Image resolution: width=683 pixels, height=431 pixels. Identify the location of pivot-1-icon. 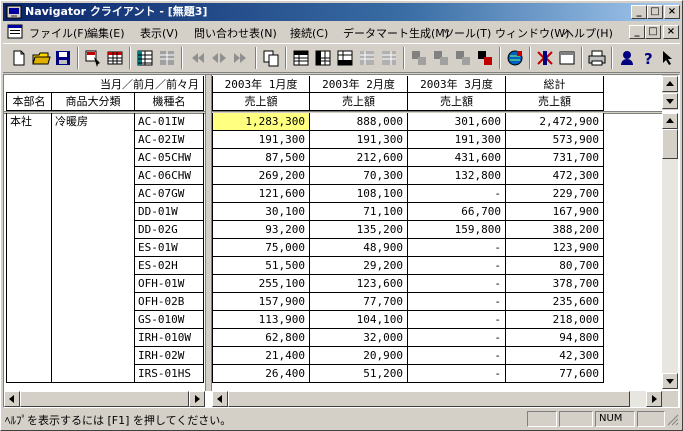
(301, 58).